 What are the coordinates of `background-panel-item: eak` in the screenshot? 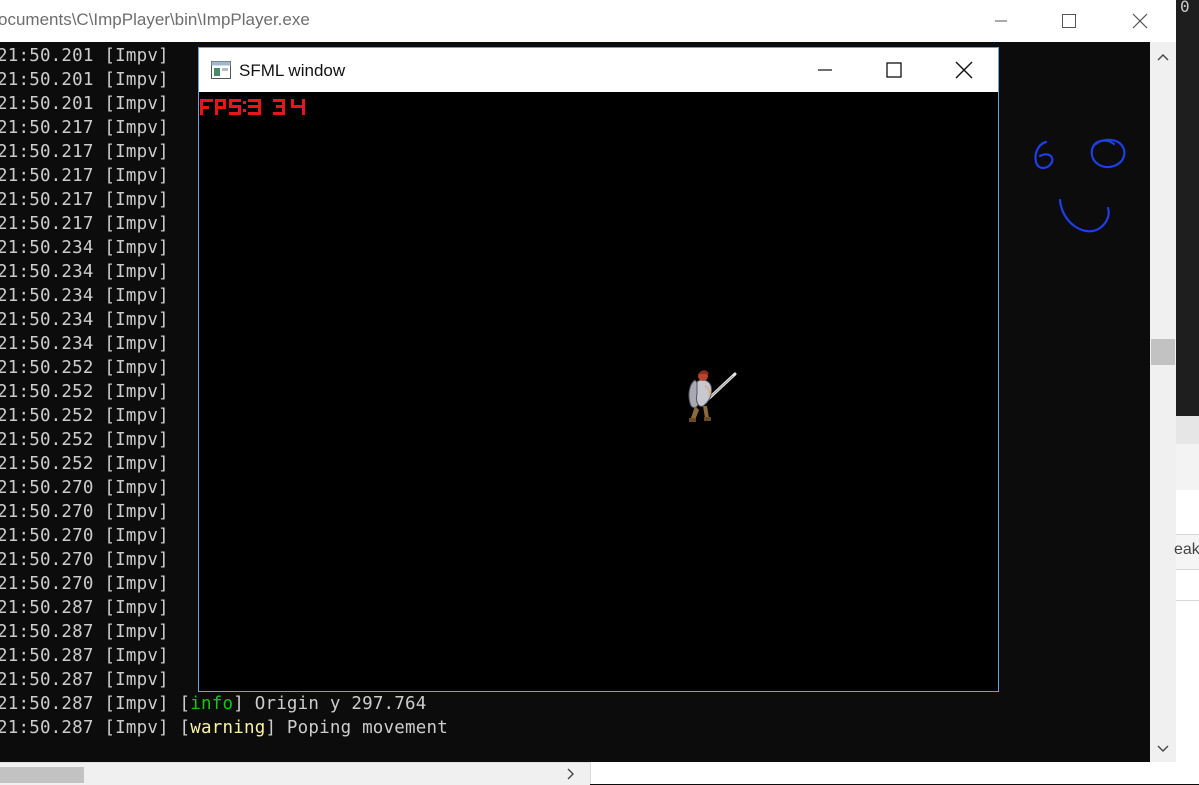 It's located at (1186, 552).